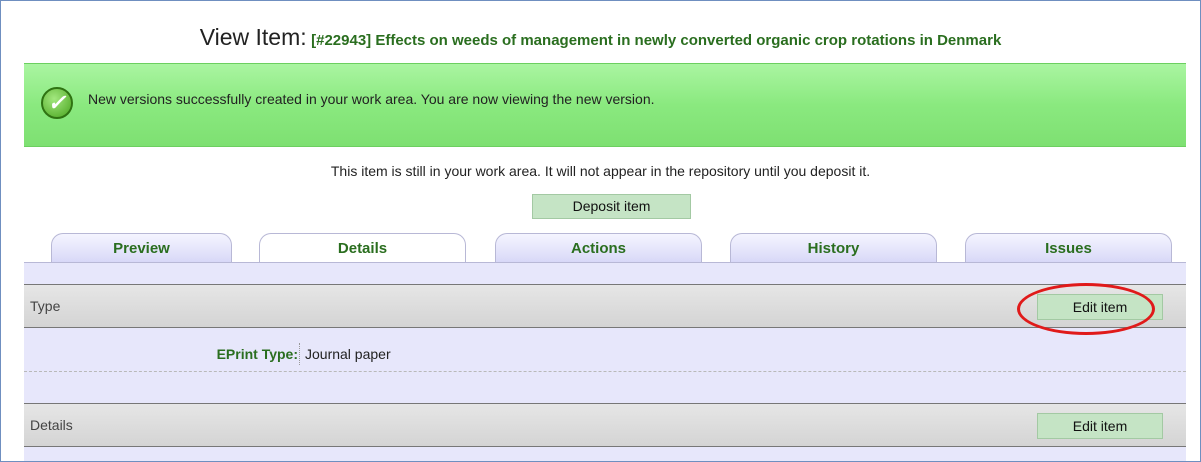  Describe the element at coordinates (51, 425) in the screenshot. I see `section-title: Details` at that location.